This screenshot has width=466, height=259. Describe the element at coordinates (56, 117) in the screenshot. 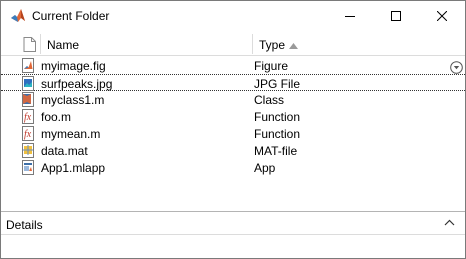

I see `file-name: foo.m` at that location.